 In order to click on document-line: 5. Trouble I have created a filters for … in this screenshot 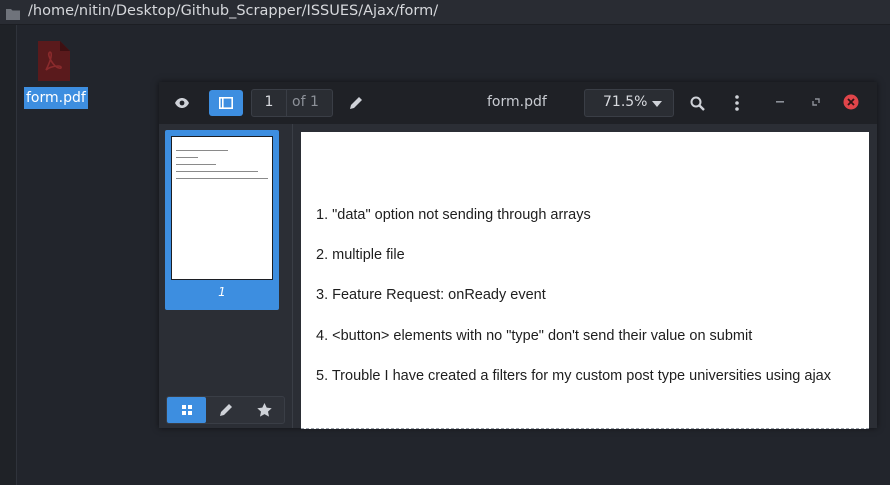, I will do `click(573, 376)`.